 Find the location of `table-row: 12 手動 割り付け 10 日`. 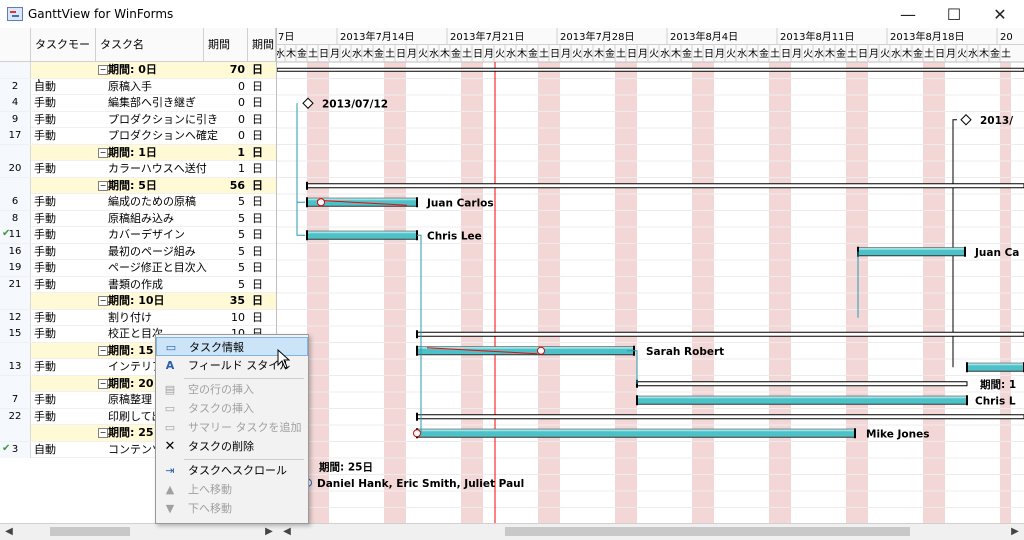

table-row: 12 手動 割り付け 10 日 is located at coordinates (138, 317).